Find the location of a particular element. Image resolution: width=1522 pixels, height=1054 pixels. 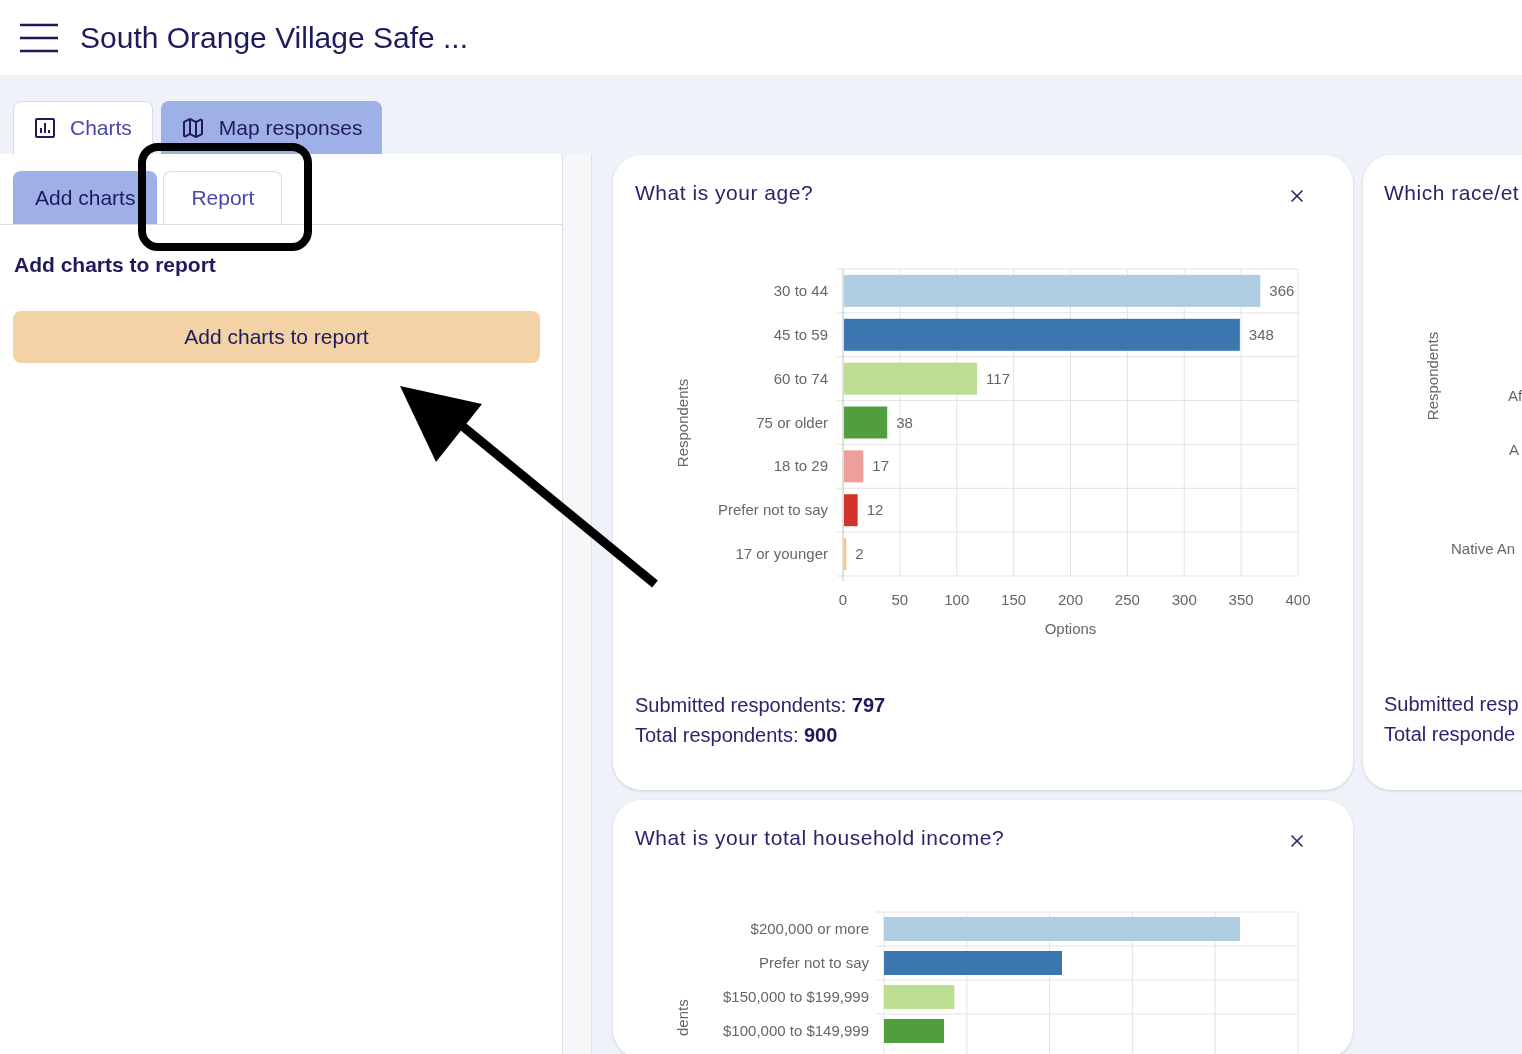

value-label: 348 is located at coordinates (1261, 334).